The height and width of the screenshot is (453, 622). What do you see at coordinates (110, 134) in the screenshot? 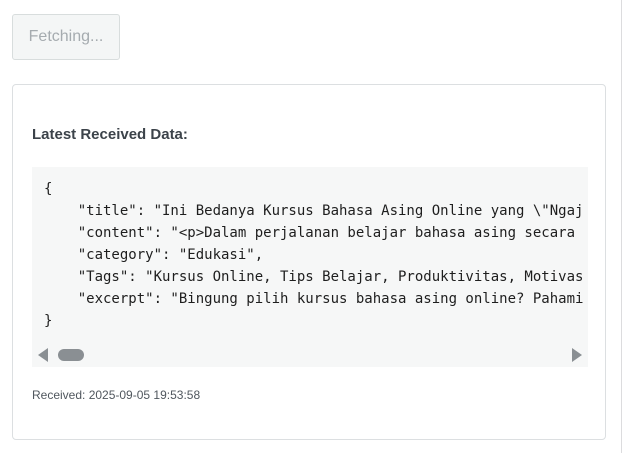
I see `latest-data-heading: Latest Received Data:` at bounding box center [110, 134].